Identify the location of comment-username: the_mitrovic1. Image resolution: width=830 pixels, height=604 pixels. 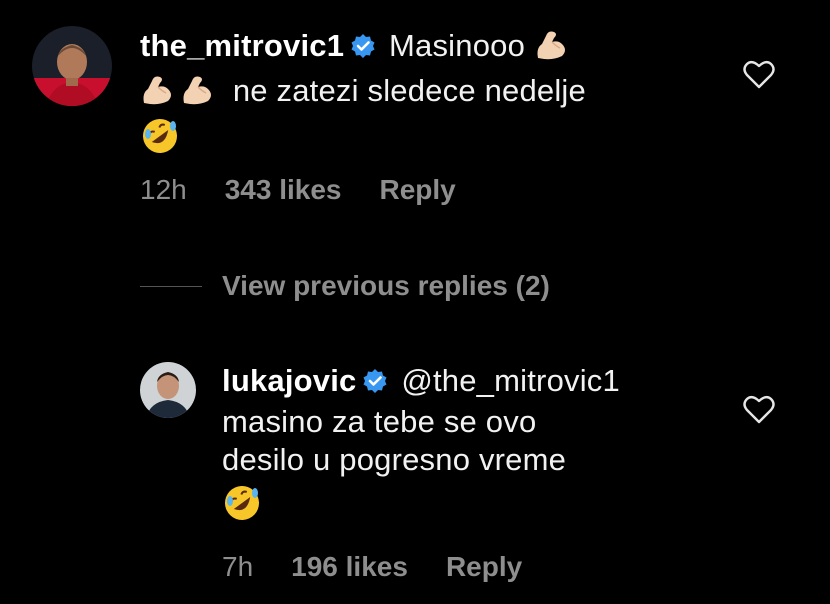
(242, 45).